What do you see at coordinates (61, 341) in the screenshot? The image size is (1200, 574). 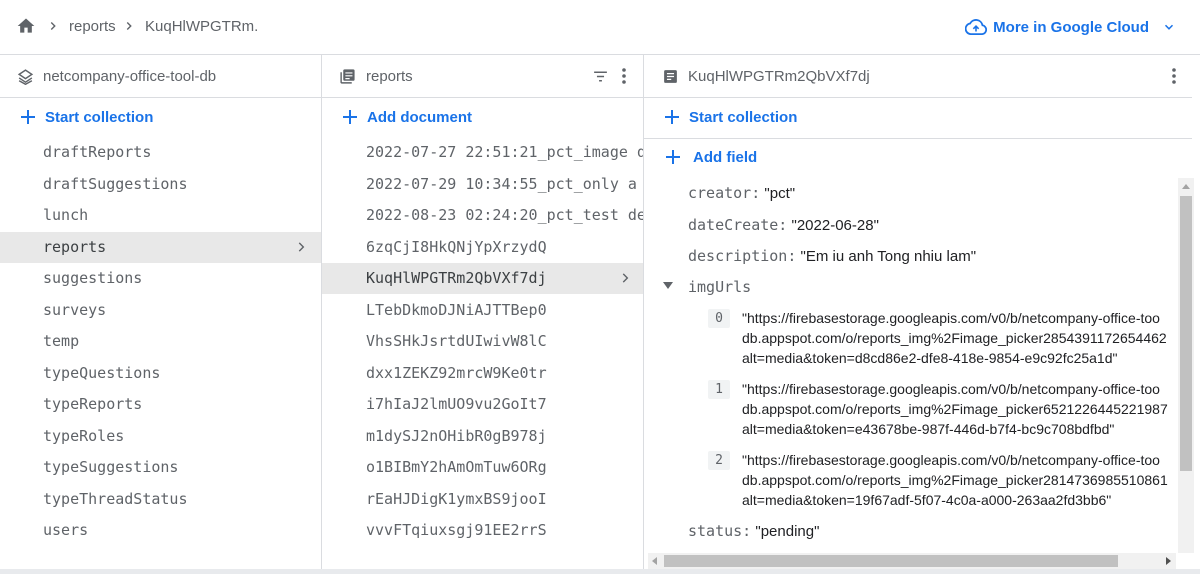 I see `item-label: temp` at bounding box center [61, 341].